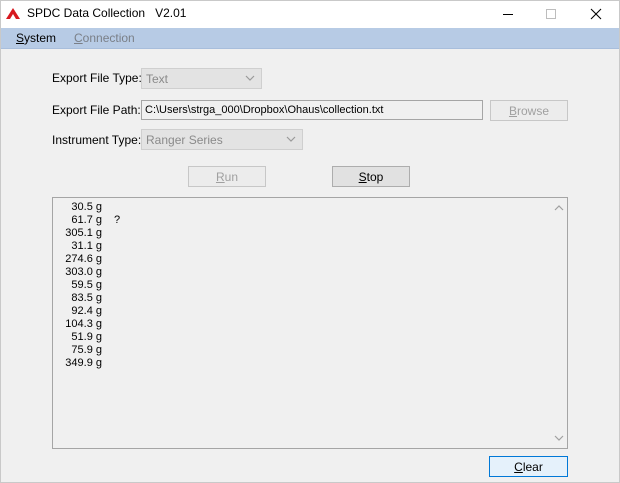 This screenshot has width=620, height=483. Describe the element at coordinates (104, 38) in the screenshot. I see `menu-connection: Connection` at that location.